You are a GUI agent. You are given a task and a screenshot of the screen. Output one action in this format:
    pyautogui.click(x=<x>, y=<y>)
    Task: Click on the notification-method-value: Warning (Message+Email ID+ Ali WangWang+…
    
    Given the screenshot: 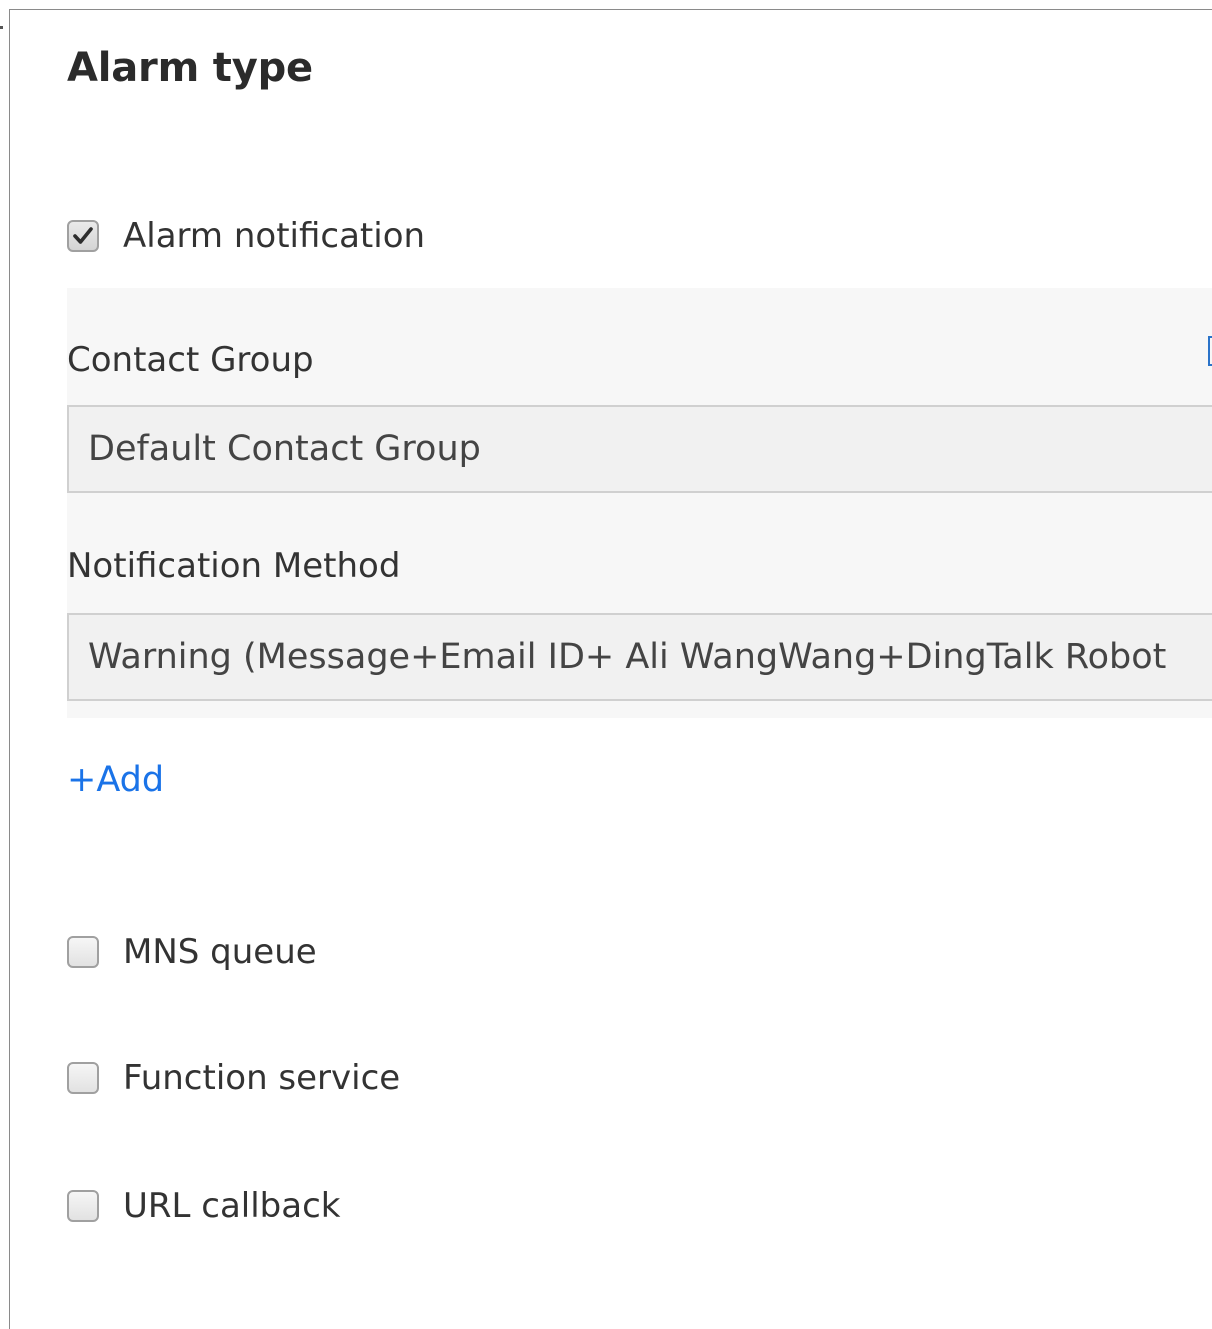 What is the action you would take?
    pyautogui.click(x=627, y=657)
    